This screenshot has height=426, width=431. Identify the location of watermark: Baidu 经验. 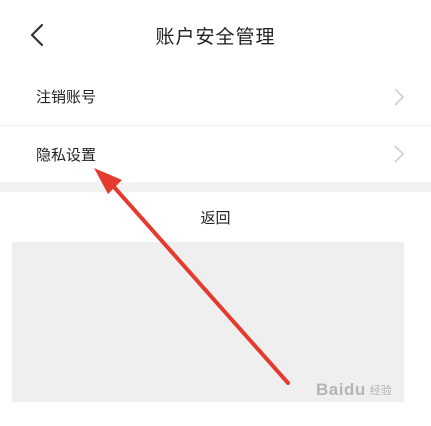
(354, 390).